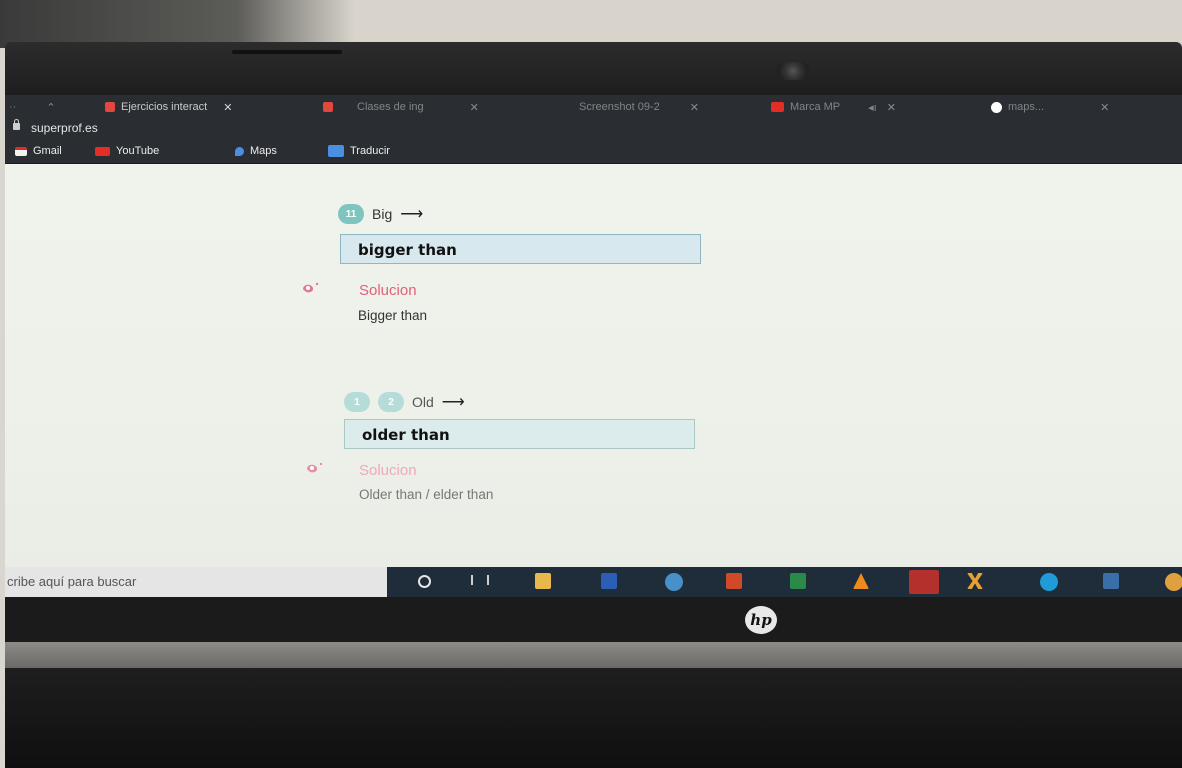  I want to click on media-icon, so click(1111, 581).